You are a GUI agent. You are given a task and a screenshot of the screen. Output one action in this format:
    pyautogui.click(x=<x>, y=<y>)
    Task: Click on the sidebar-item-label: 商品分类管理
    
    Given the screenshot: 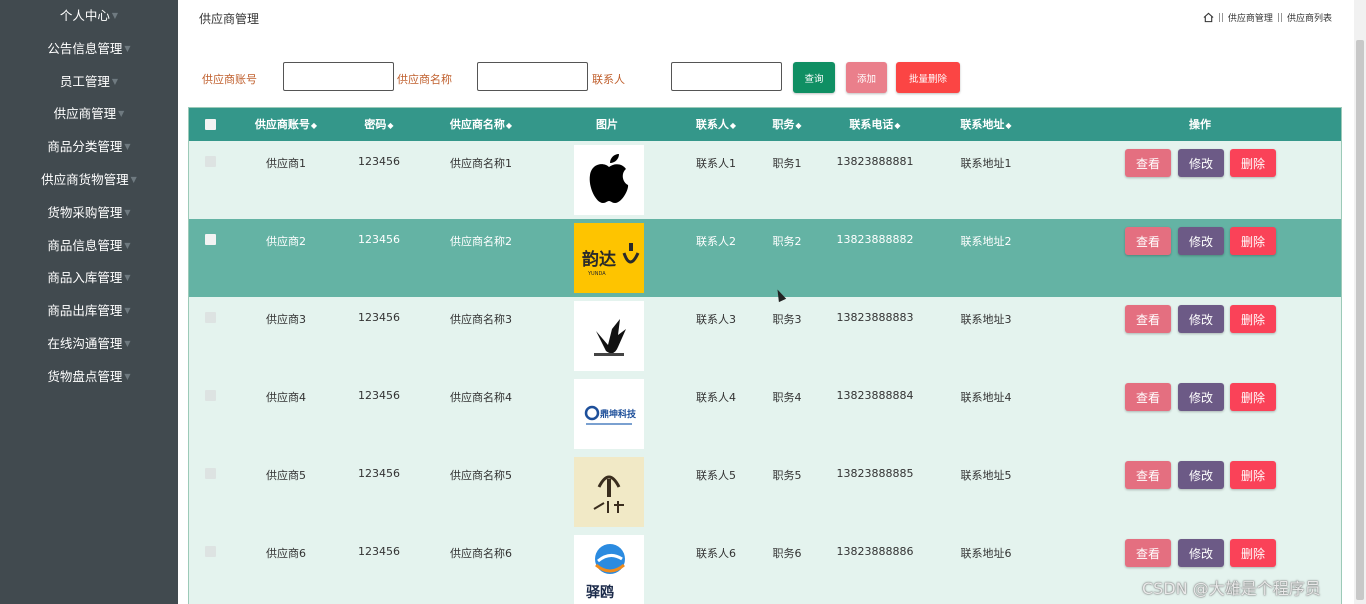 What is the action you would take?
    pyautogui.click(x=85, y=147)
    